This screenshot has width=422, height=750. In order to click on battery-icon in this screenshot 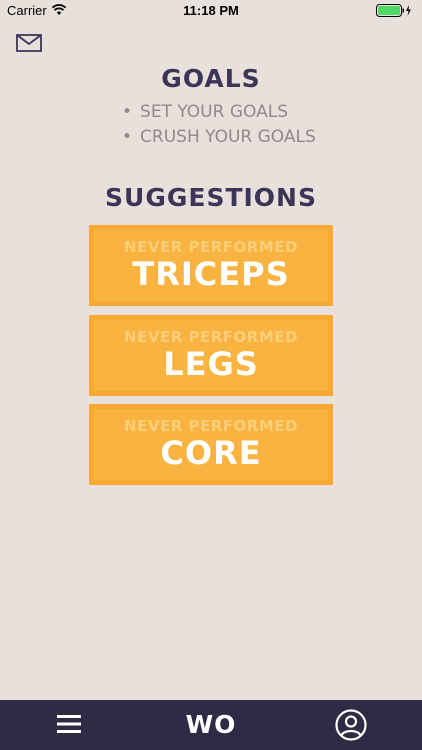, I will do `click(393, 10)`.